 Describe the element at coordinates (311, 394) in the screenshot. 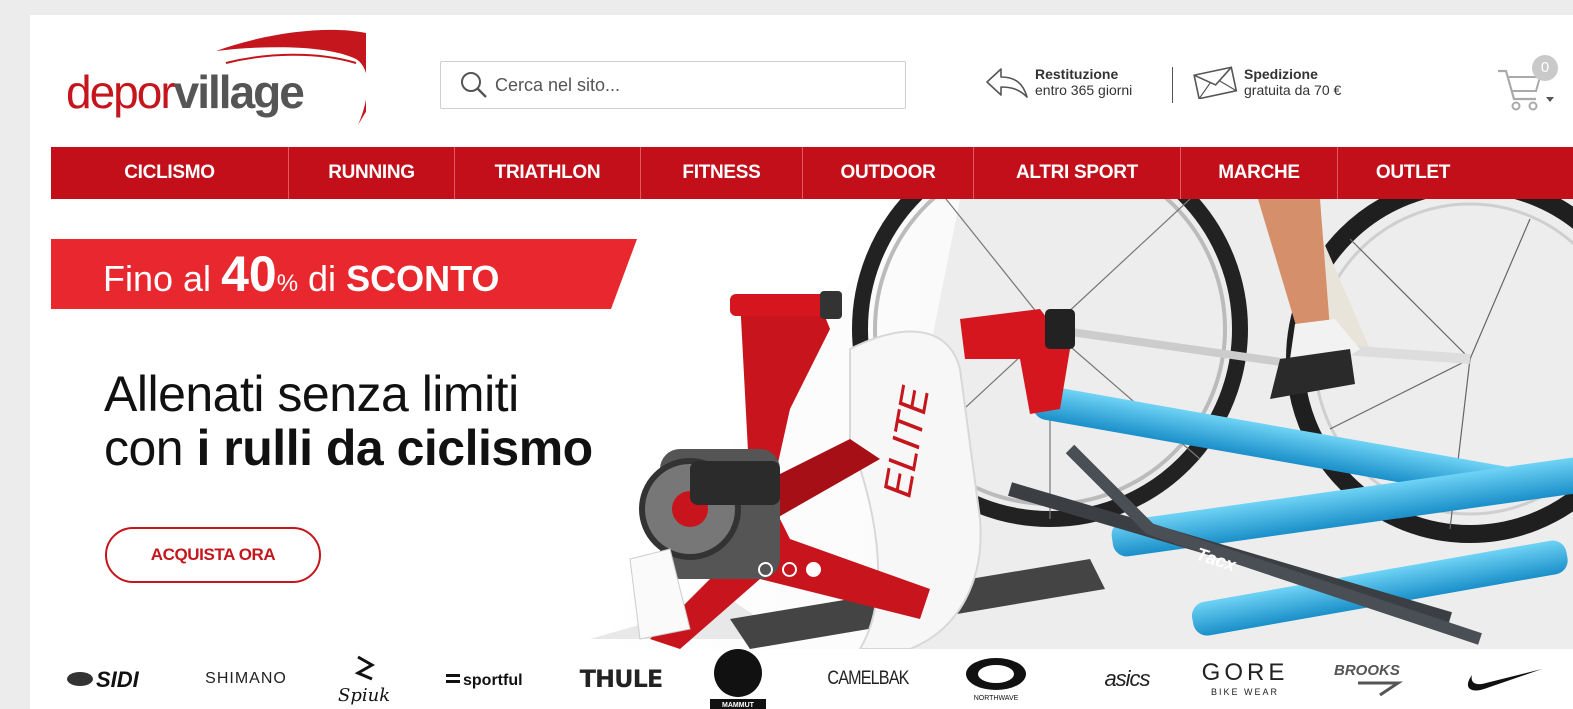

I see `headline-line-1: Allenati senza limiti` at that location.